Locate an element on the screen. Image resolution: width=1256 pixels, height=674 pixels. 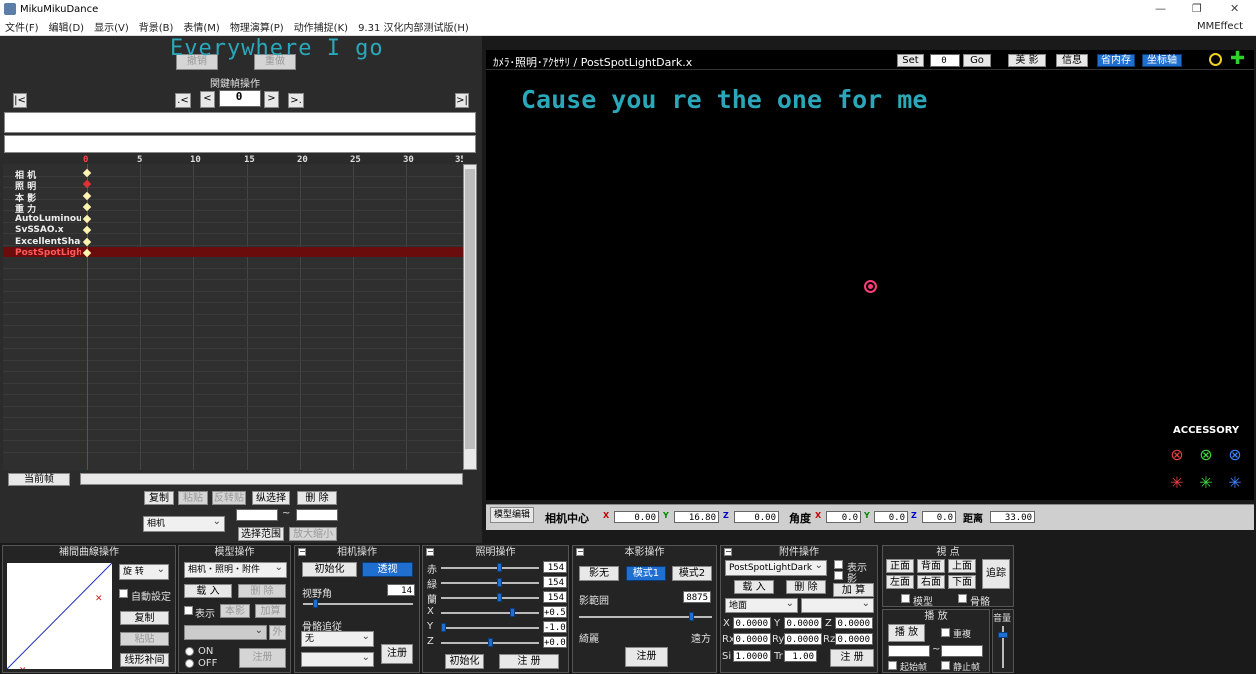
shadow-mode2-button: 模式2 is located at coordinates (692, 573).